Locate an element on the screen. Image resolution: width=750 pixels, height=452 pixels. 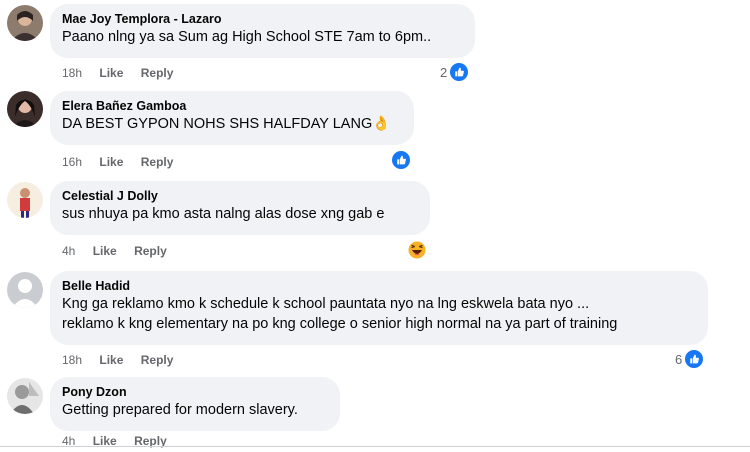
haha-icon is located at coordinates (417, 250).